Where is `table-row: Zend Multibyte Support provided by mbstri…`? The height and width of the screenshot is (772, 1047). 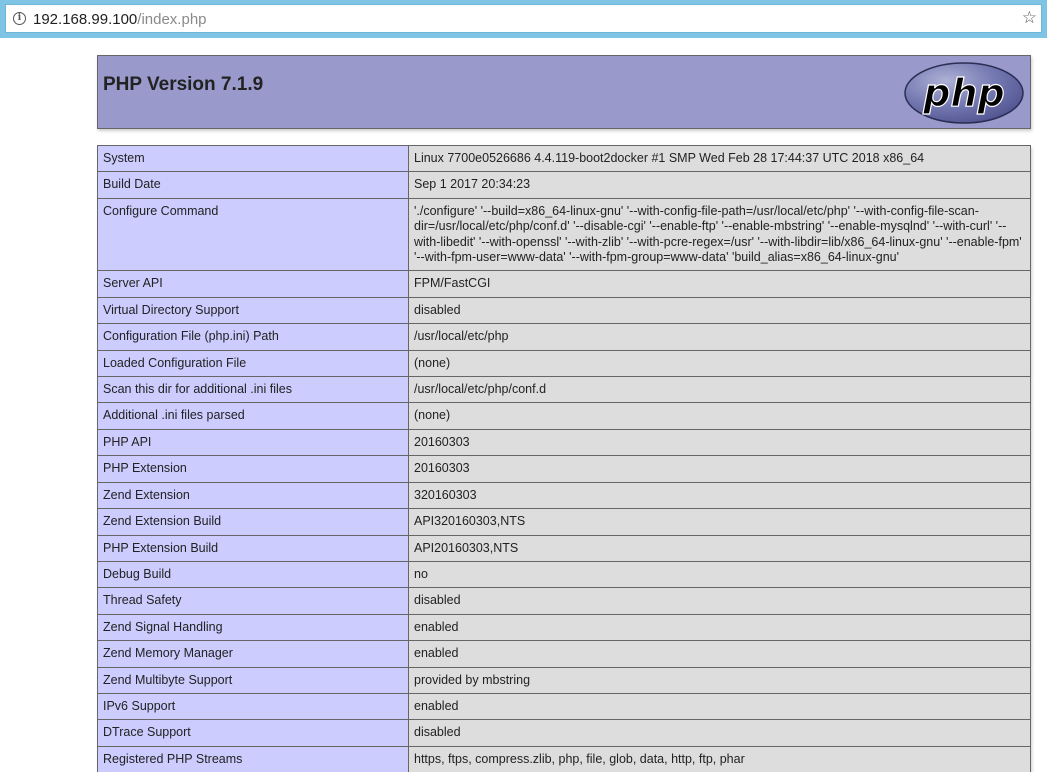 table-row: Zend Multibyte Support provided by mbstri… is located at coordinates (564, 680).